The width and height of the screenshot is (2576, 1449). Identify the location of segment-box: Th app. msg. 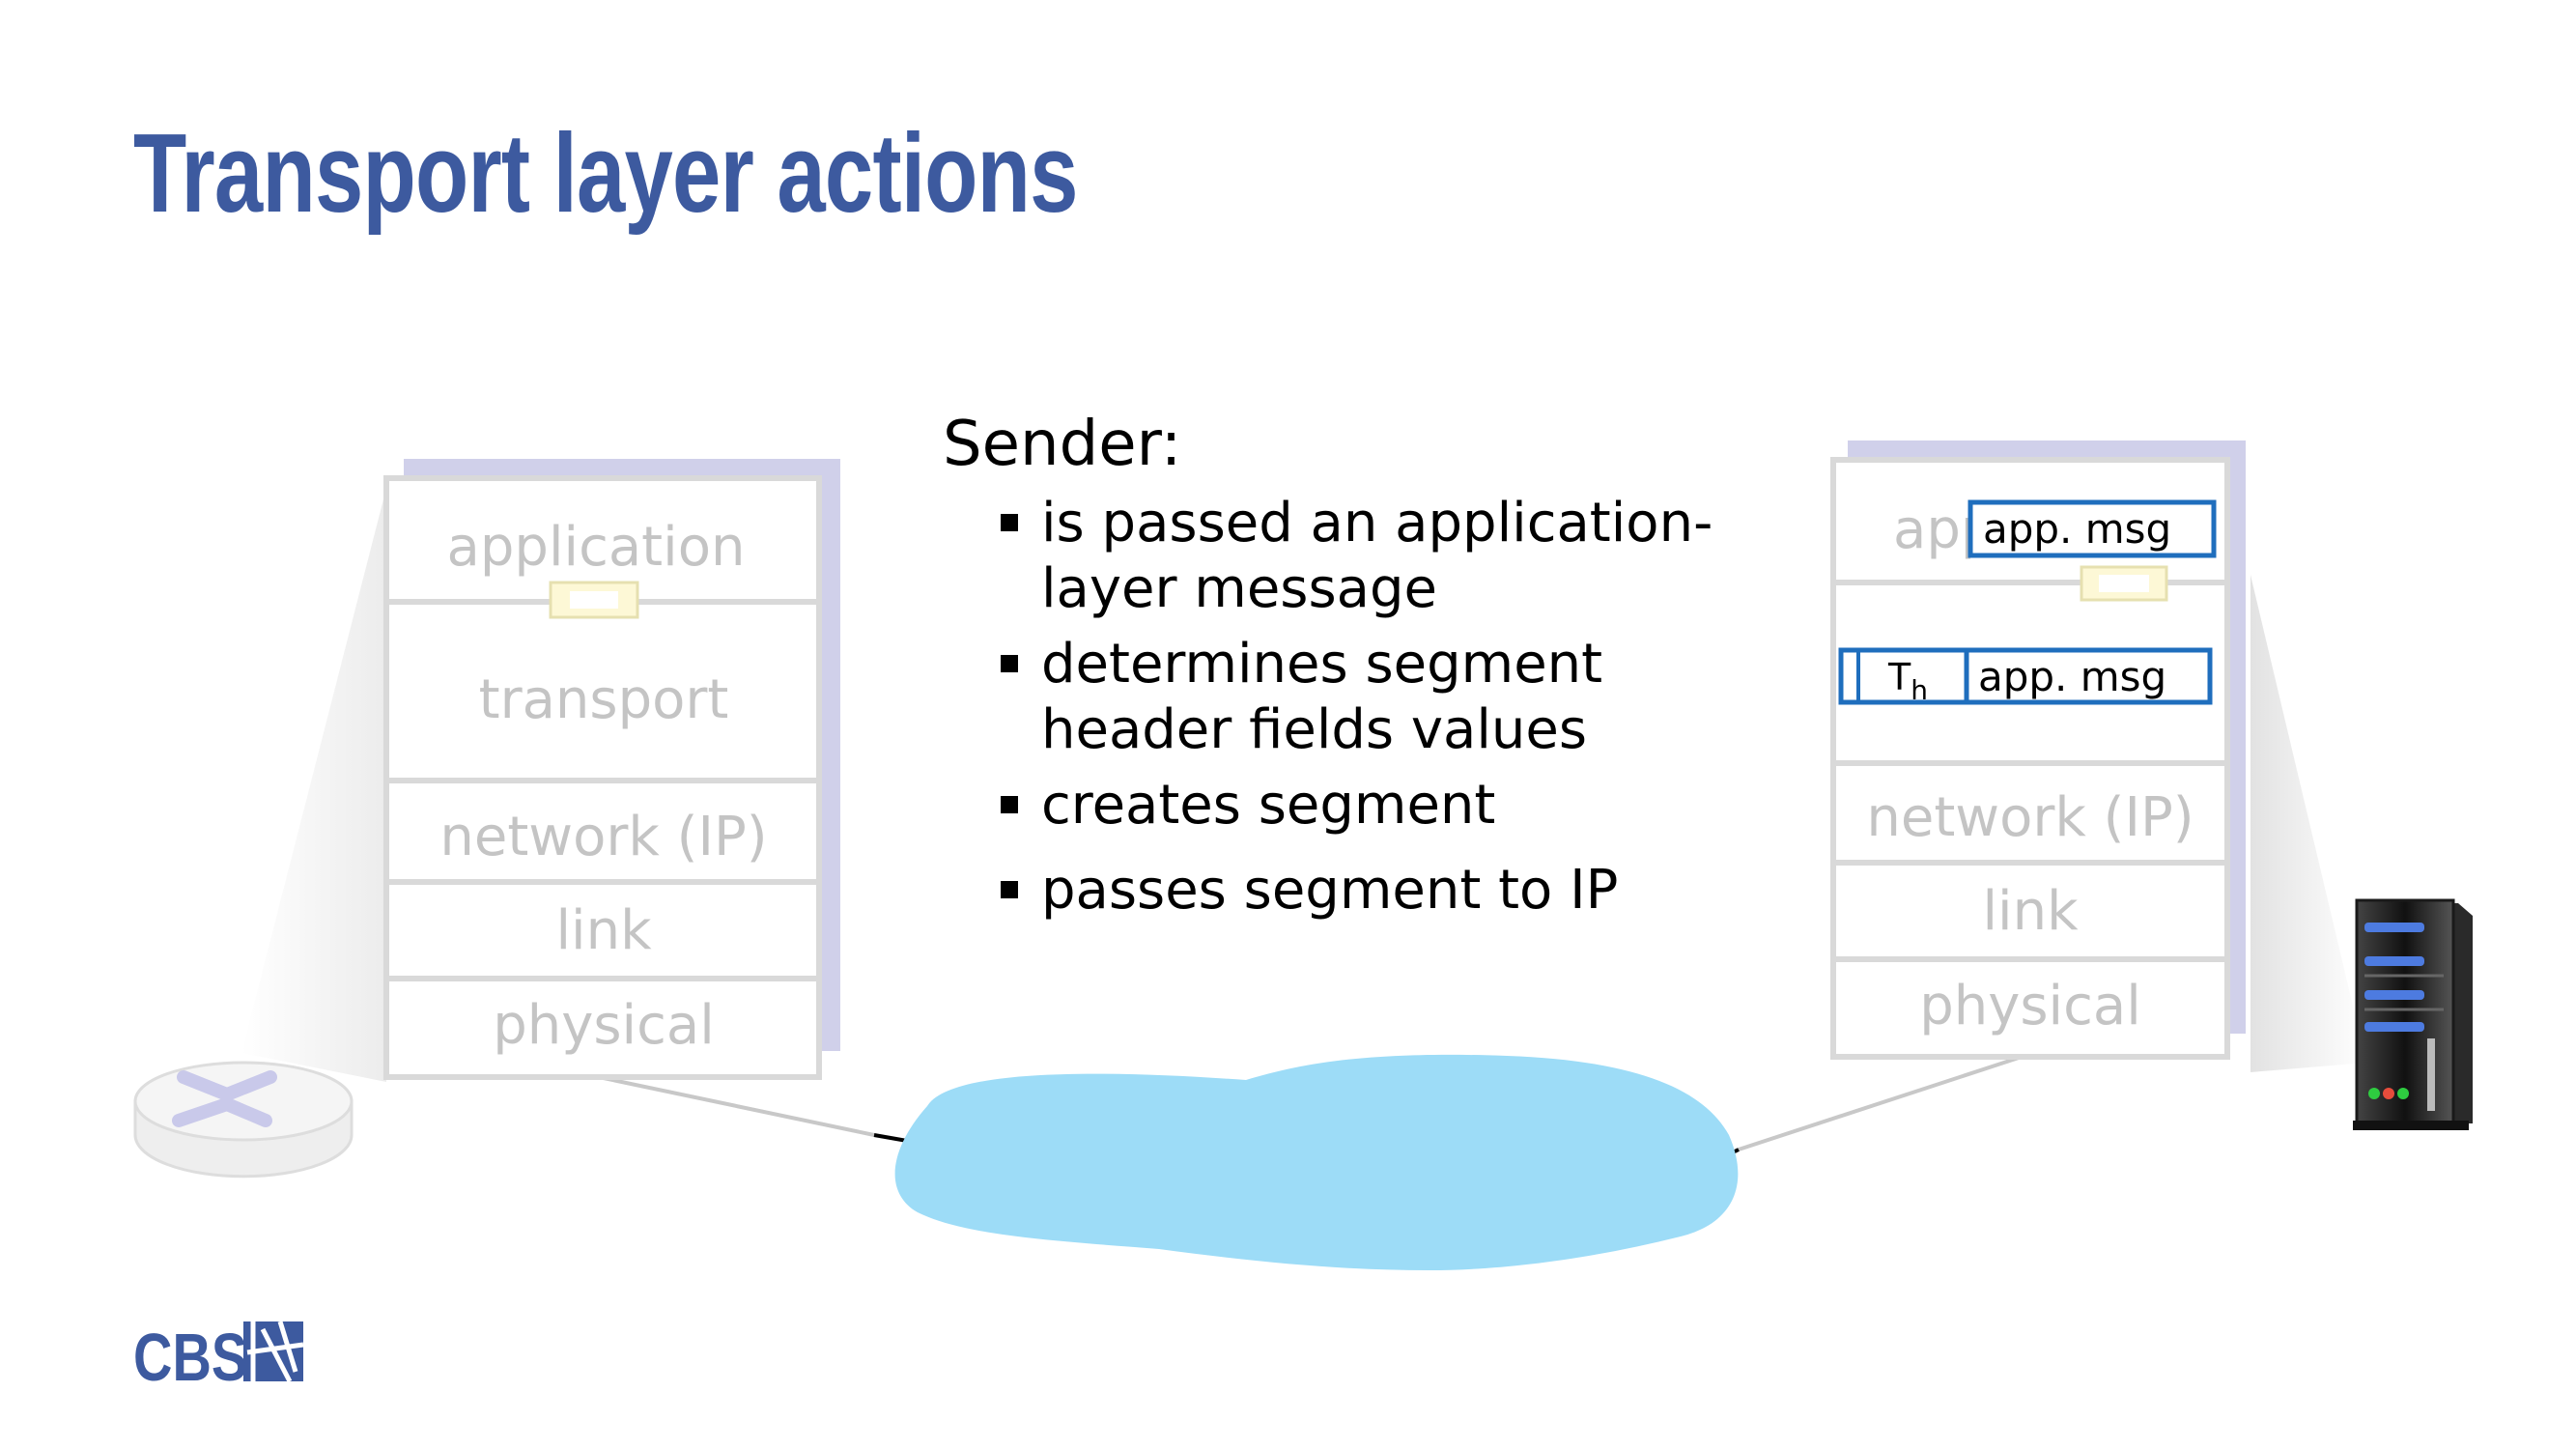
(2026, 676).